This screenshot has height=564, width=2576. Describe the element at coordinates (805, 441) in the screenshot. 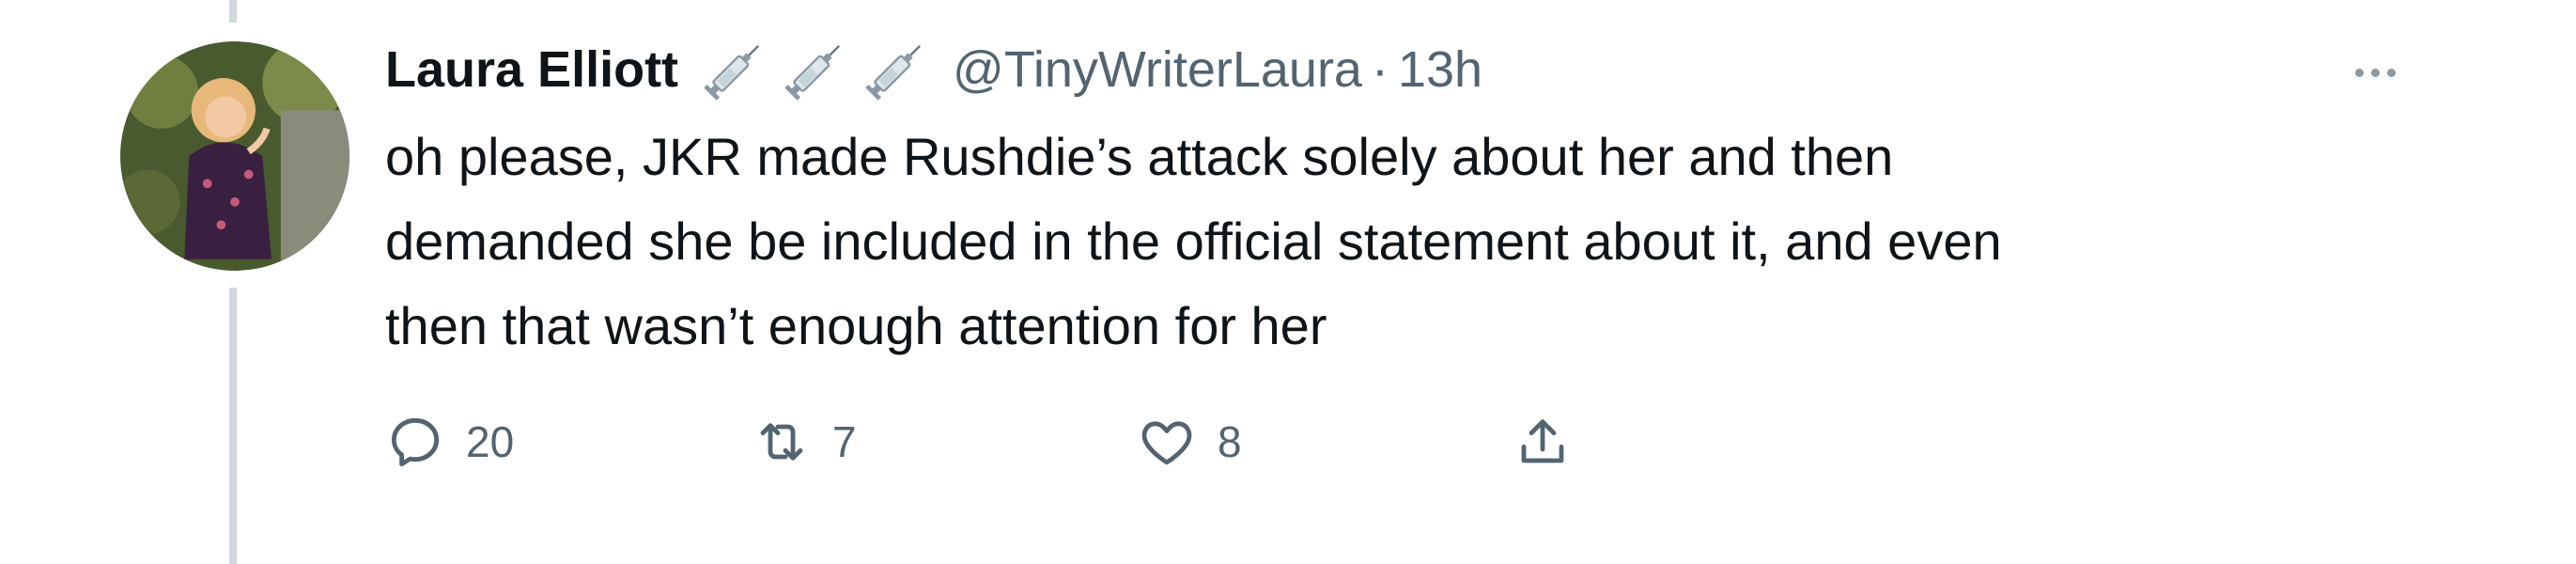

I see `retweet-button: 7` at that location.